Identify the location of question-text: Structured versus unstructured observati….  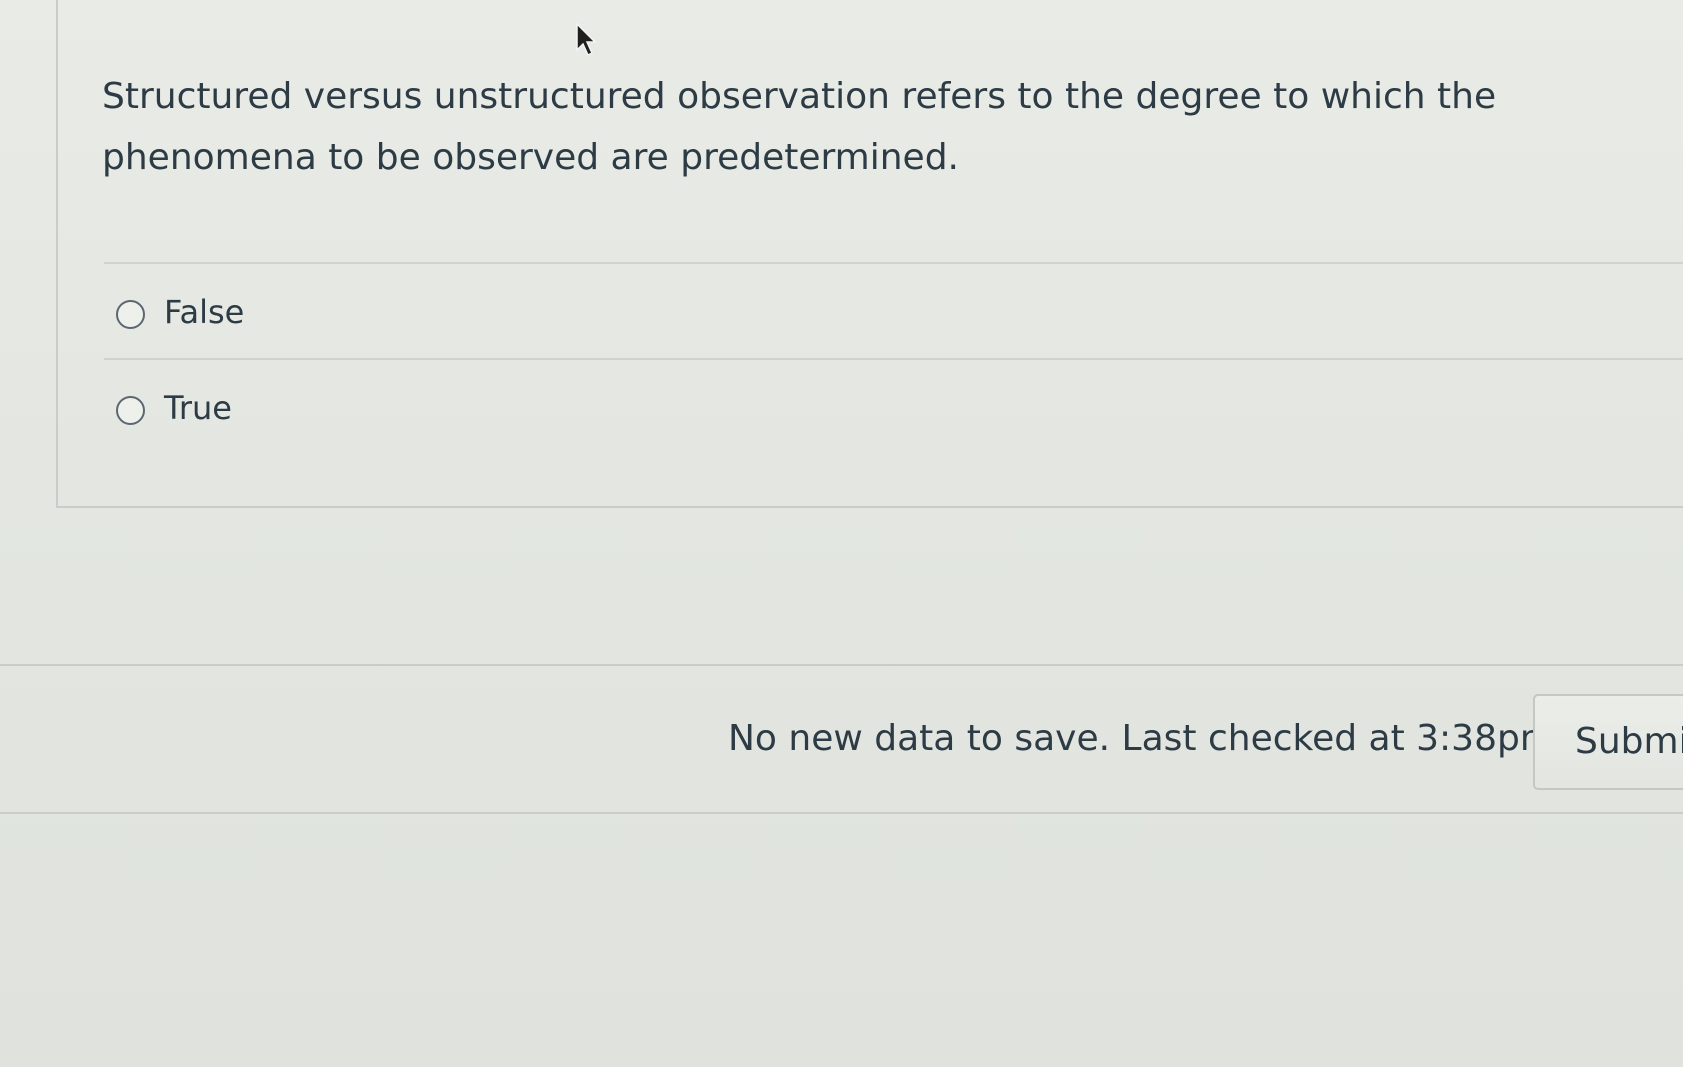
(799, 127).